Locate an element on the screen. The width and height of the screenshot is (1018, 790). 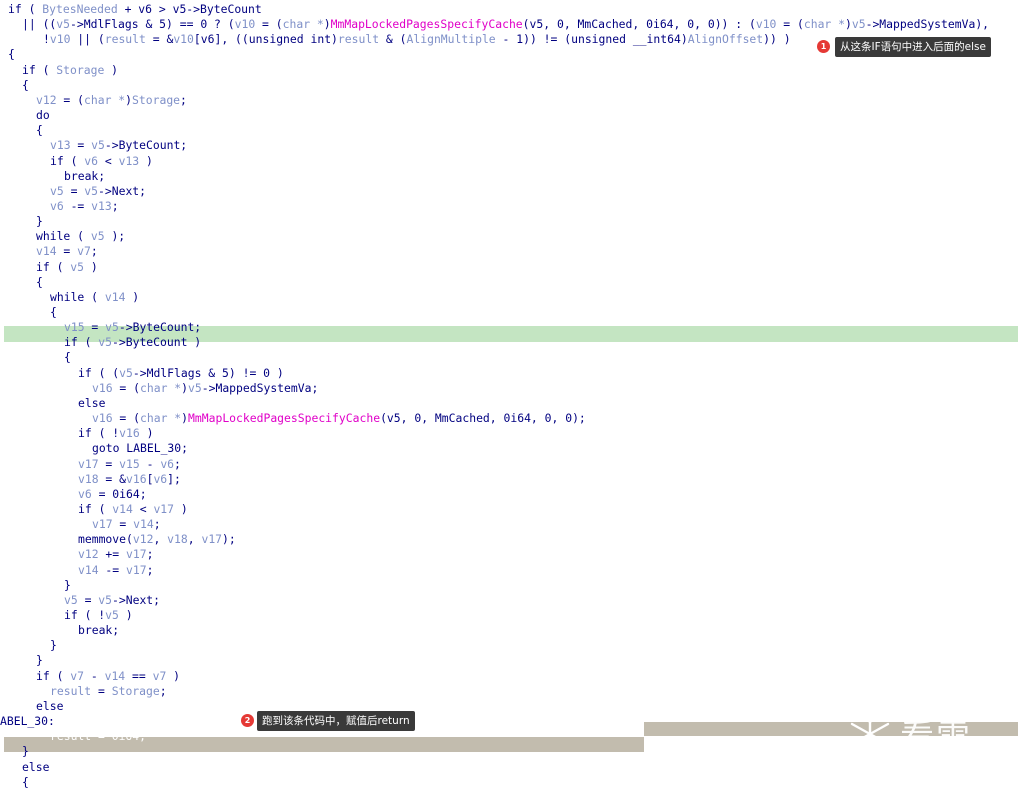
code-line: do is located at coordinates (509, 115).